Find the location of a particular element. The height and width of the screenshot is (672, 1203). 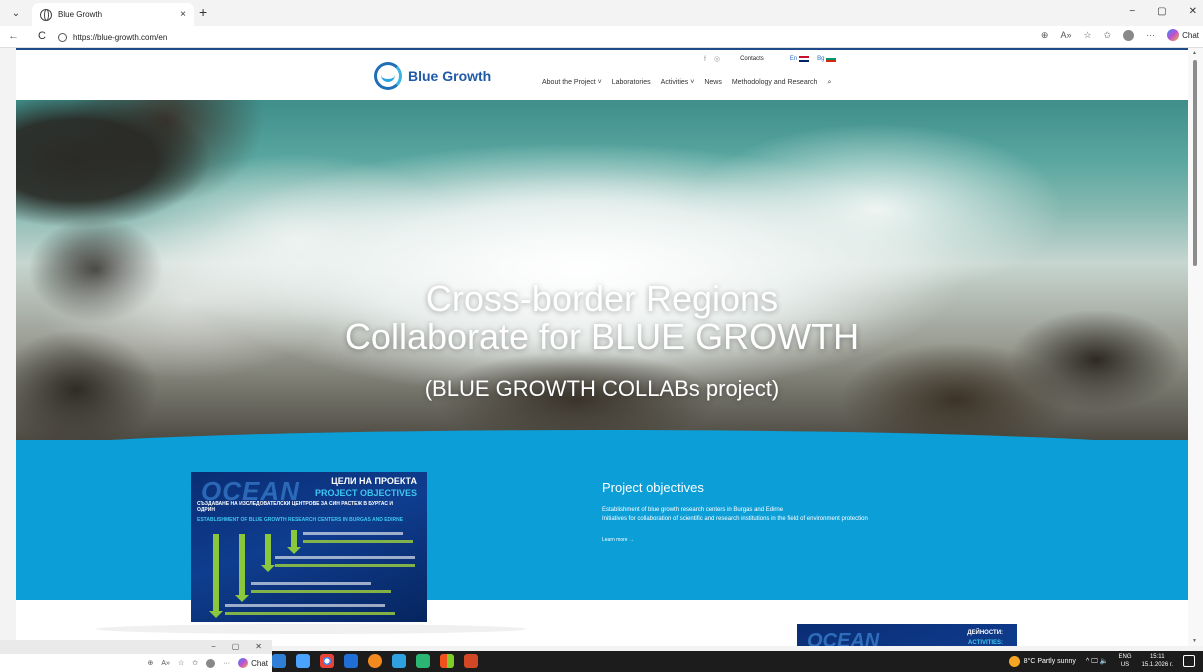

scrollbar-thumb is located at coordinates (1195, 163).